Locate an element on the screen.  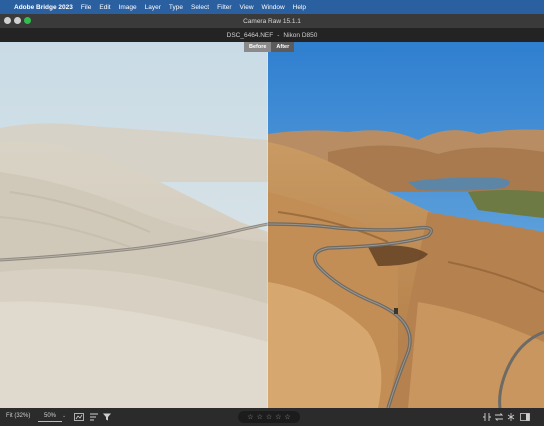
fit-zoom-label: Fit (32%) is located at coordinates (18, 416).